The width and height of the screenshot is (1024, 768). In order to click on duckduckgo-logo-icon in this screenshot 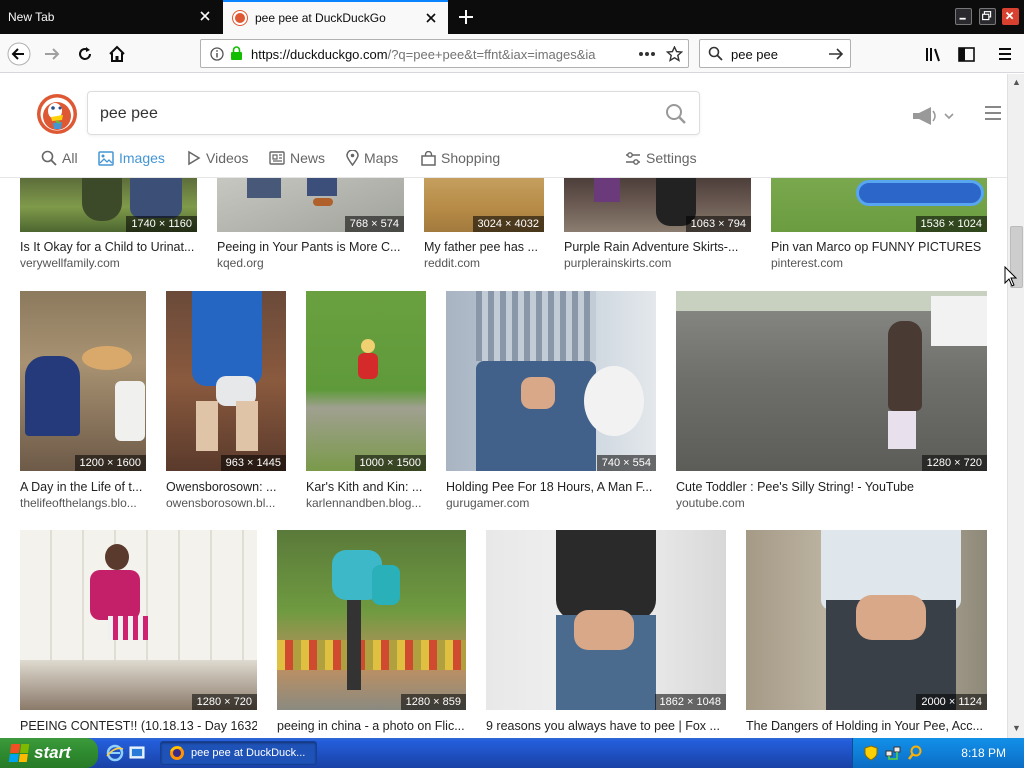, I will do `click(57, 114)`.